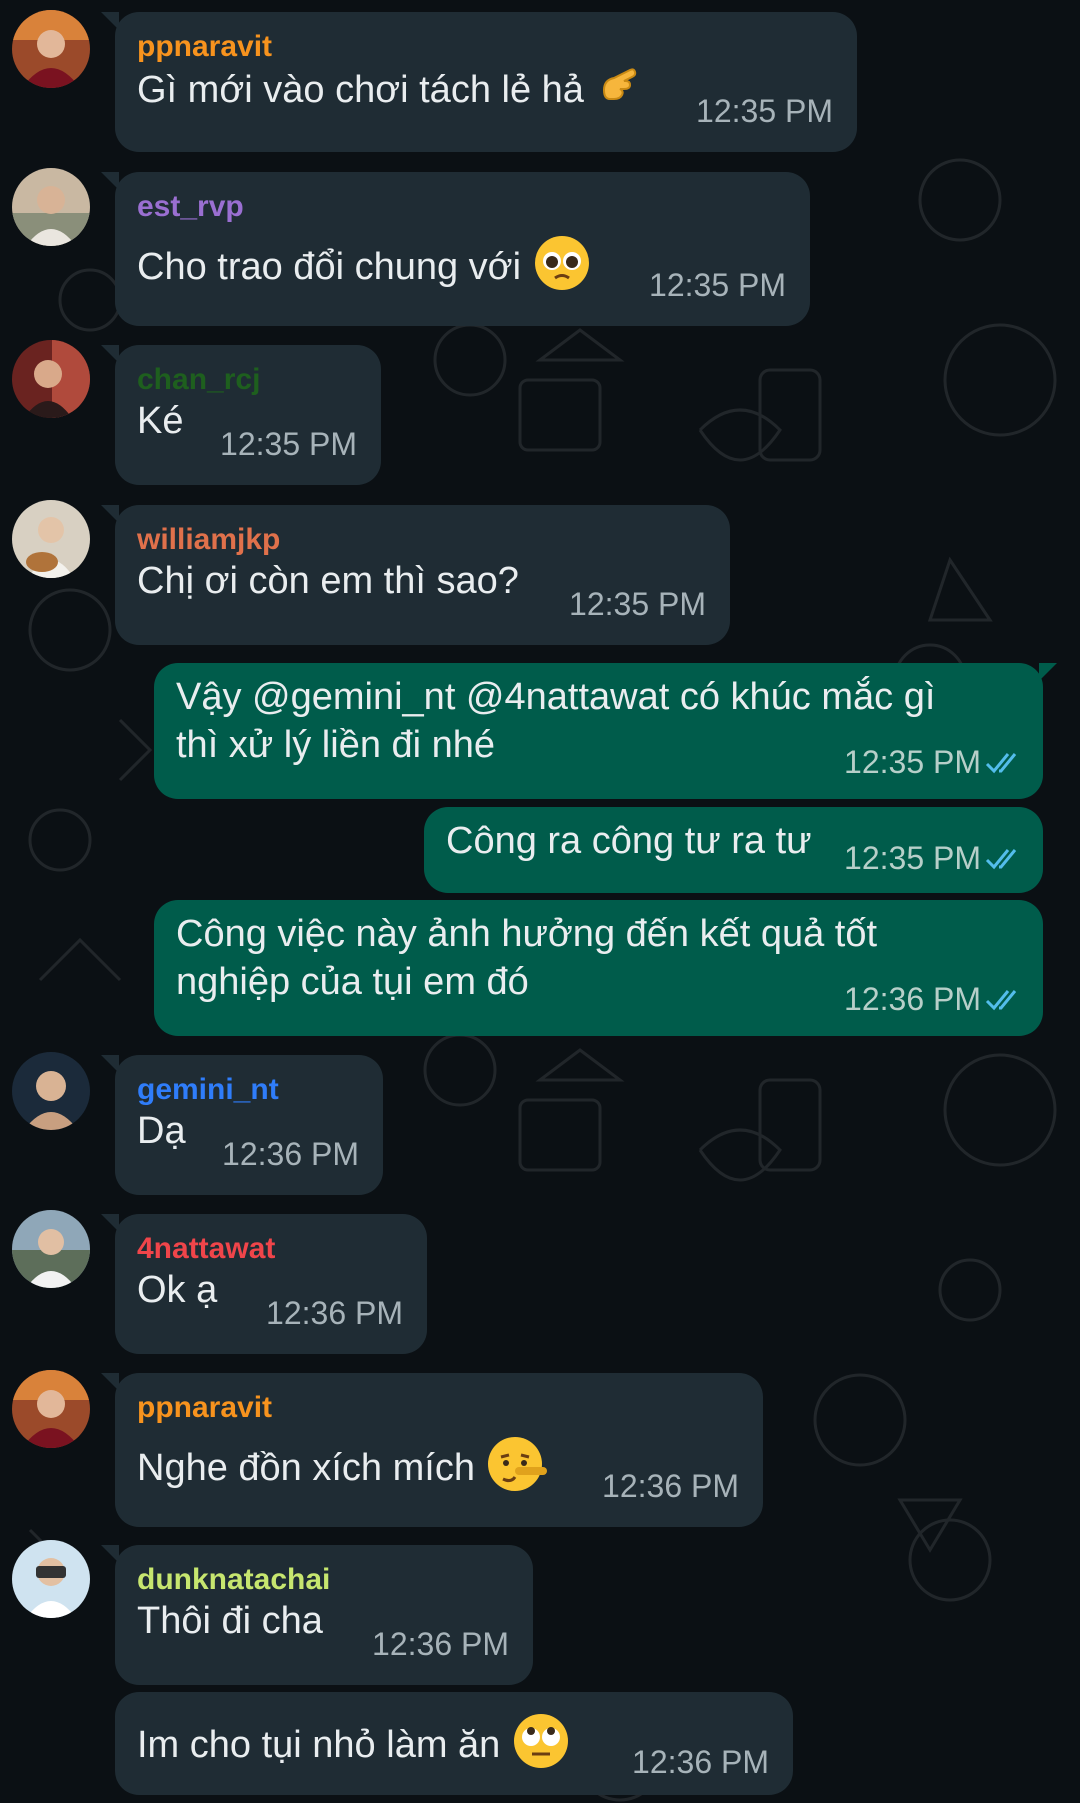 This screenshot has width=1080, height=1803. I want to click on message-bubble: 4nattawat Ok ạ 12:36 PM, so click(264, 1284).